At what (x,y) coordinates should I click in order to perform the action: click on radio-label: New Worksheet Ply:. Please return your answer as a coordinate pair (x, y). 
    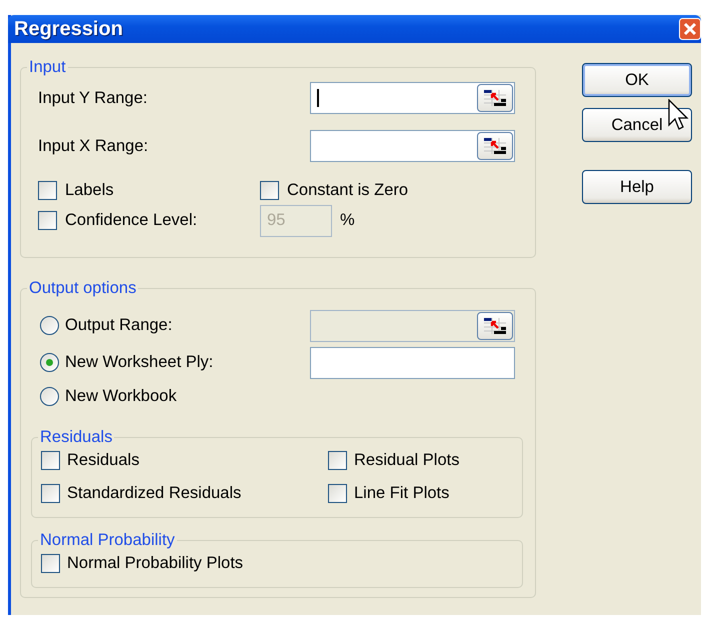
    Looking at the image, I should click on (139, 363).